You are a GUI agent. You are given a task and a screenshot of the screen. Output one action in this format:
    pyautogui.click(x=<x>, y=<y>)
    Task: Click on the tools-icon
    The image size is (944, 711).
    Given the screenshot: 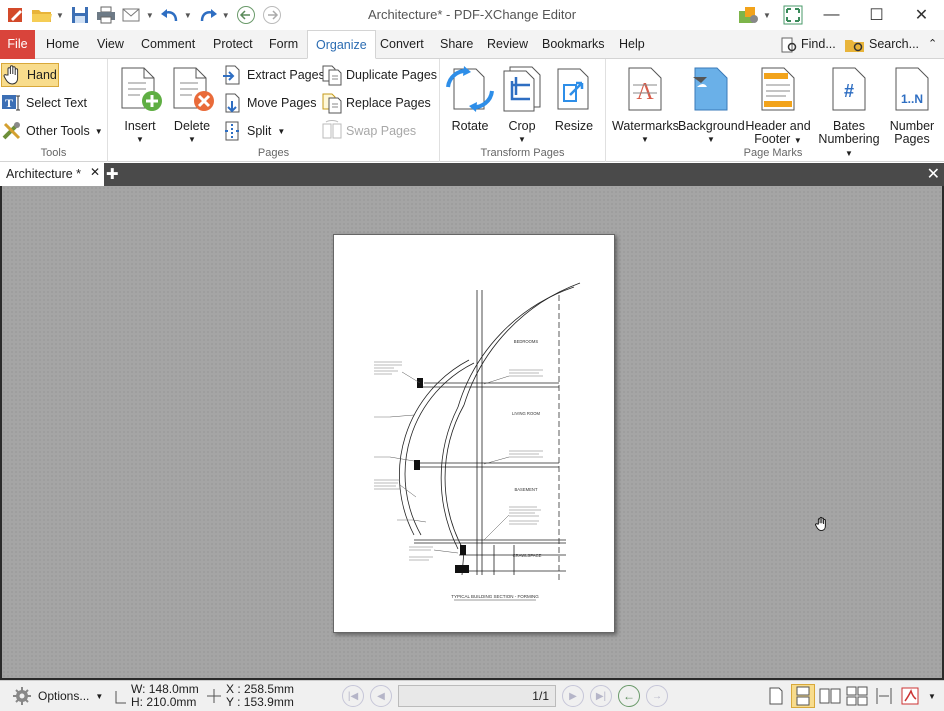 What is the action you would take?
    pyautogui.click(x=11, y=131)
    